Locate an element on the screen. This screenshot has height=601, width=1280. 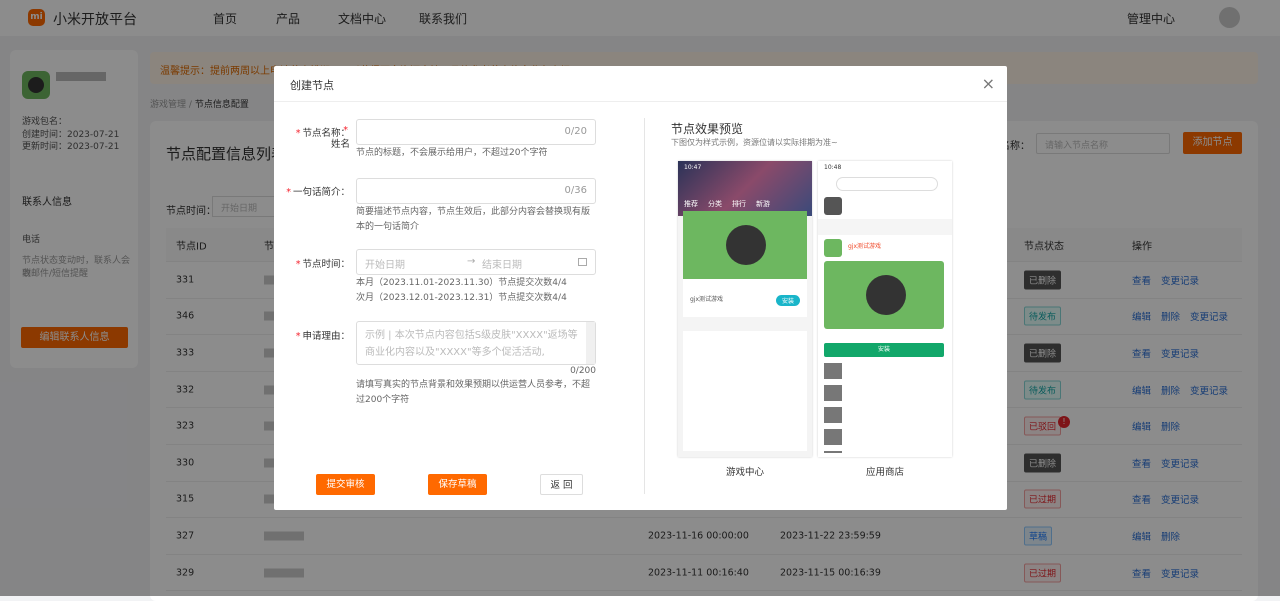
name-label: 姓名 is located at coordinates (340, 144).